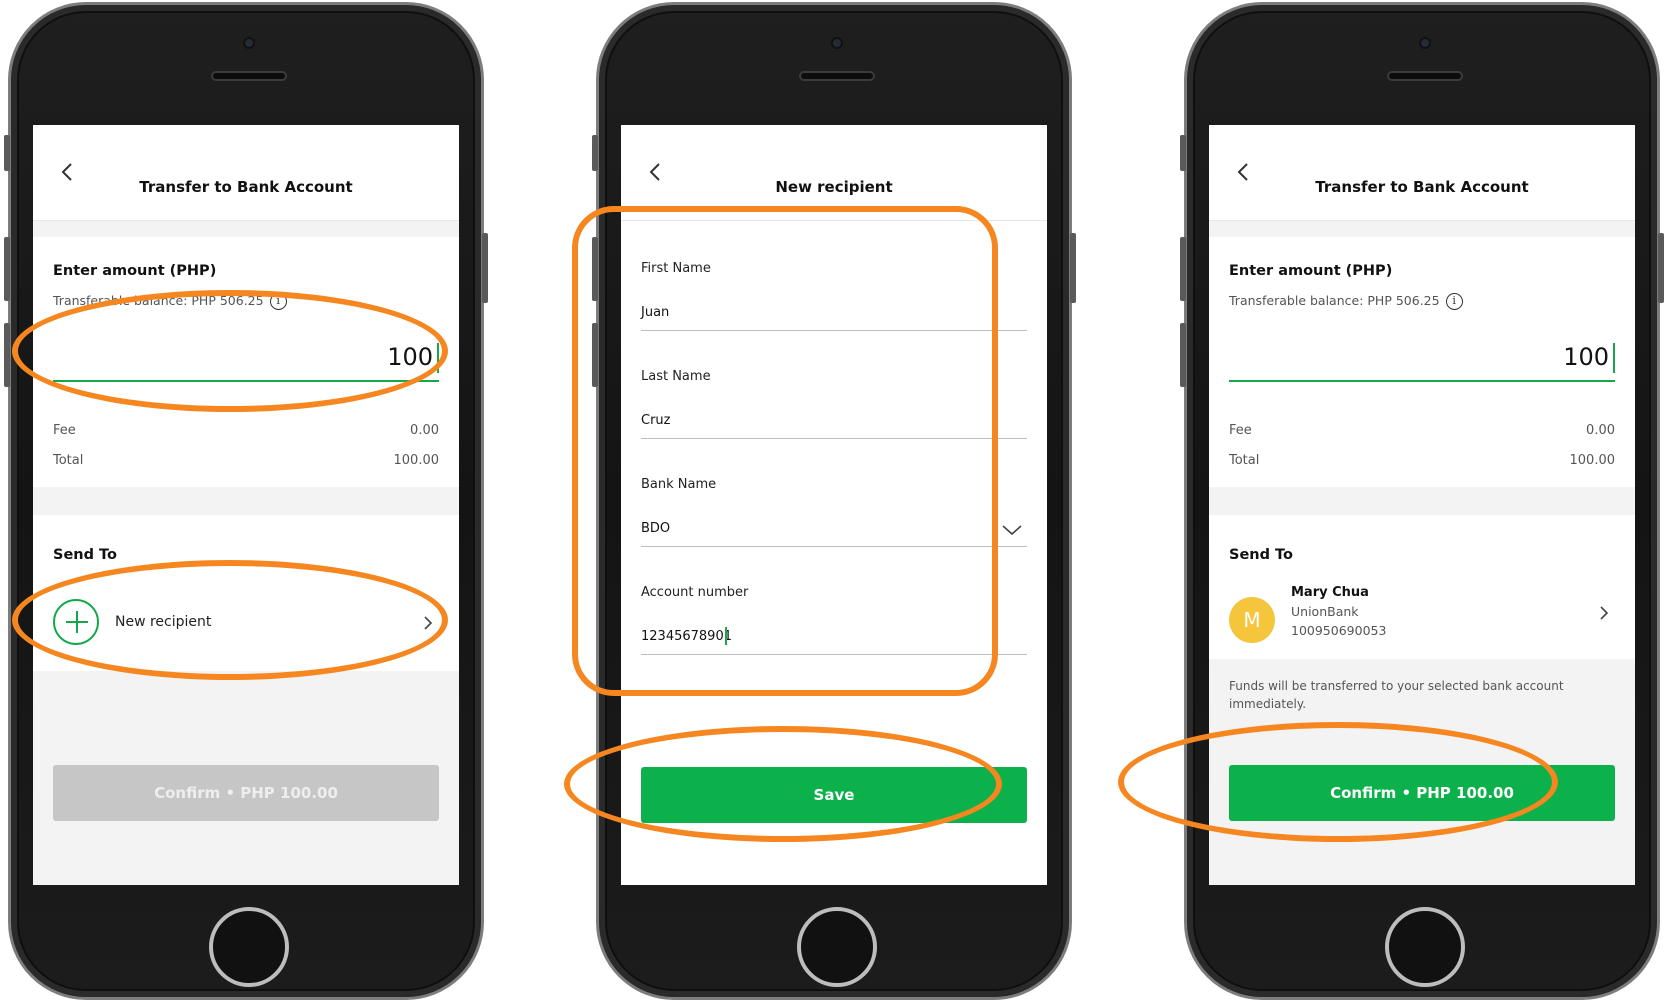  Describe the element at coordinates (76, 622) in the screenshot. I see `plus-circle-icon` at that location.